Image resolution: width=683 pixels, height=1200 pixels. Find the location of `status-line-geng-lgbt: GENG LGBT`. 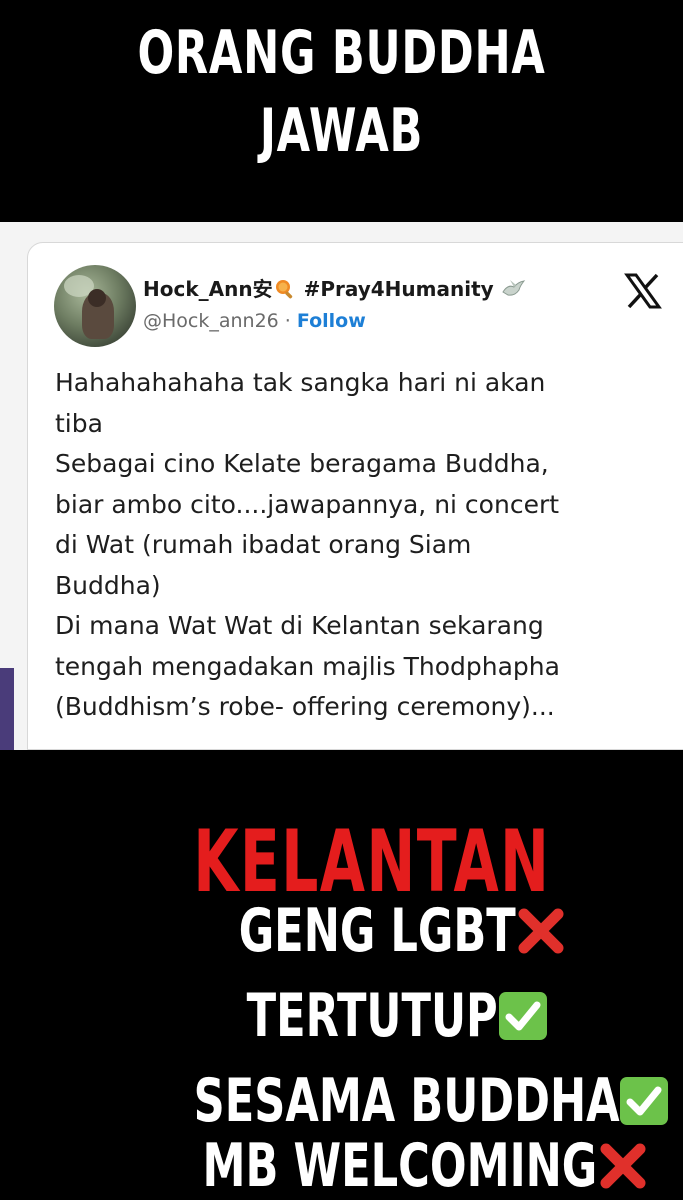

status-line-geng-lgbt: GENG LGBT is located at coordinates (345, 929).